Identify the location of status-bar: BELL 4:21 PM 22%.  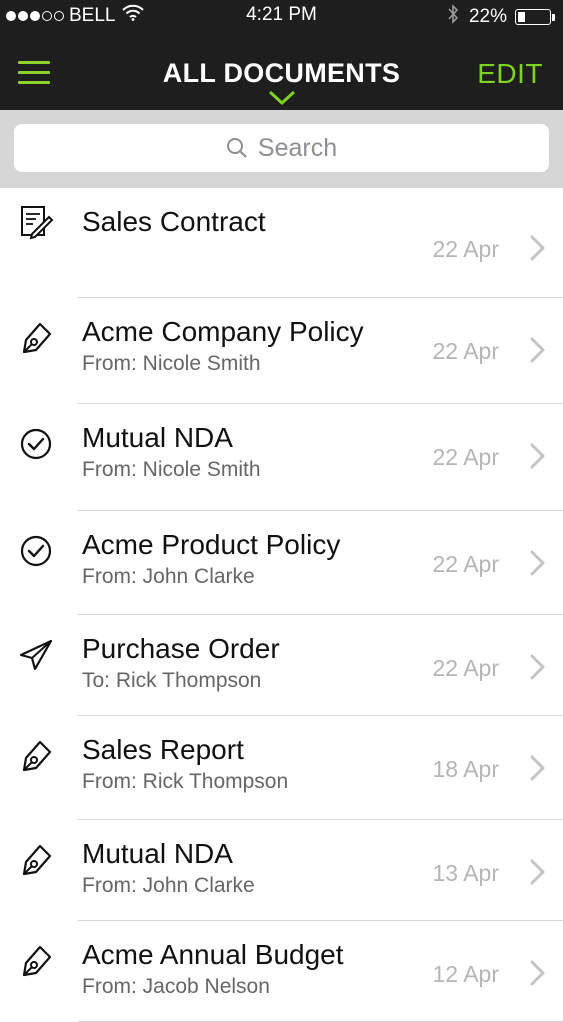
(281, 16).